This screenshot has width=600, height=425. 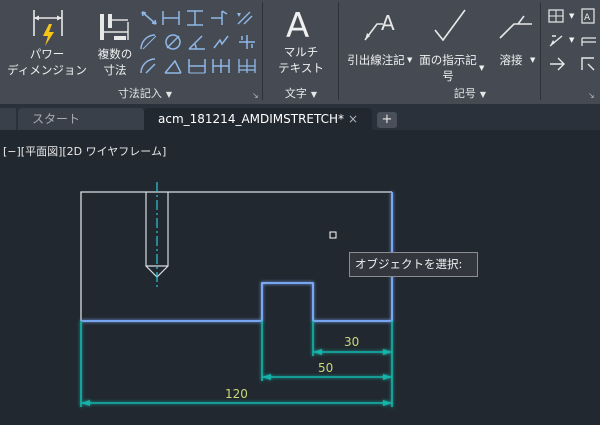 I want to click on command-prompt-tooltip: オブジェクトを選択:, so click(x=413, y=264).